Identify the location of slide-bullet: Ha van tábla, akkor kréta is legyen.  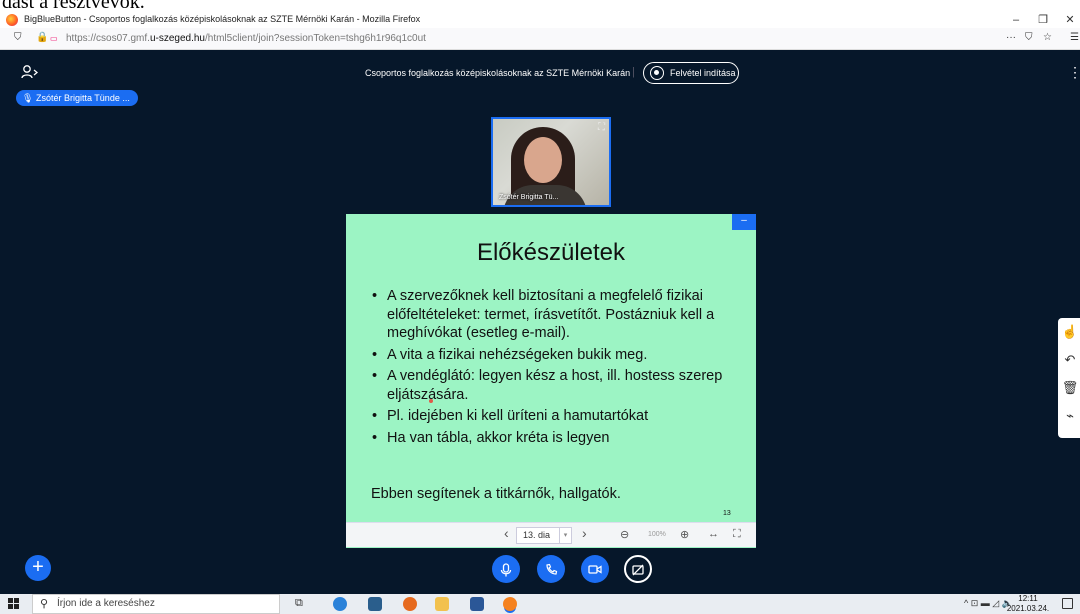
(561, 438).